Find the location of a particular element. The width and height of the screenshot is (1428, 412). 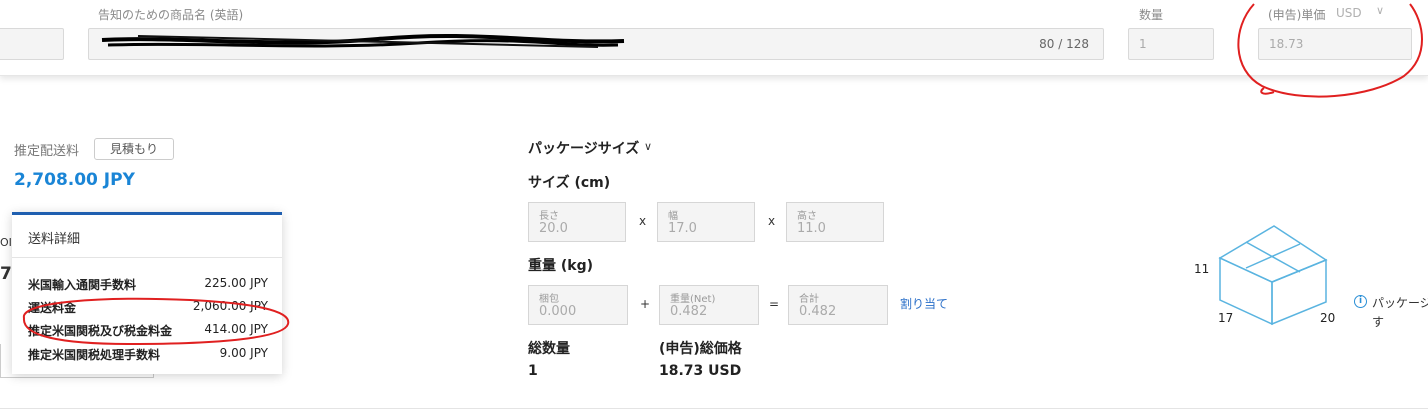

equals-sign: = is located at coordinates (774, 304).